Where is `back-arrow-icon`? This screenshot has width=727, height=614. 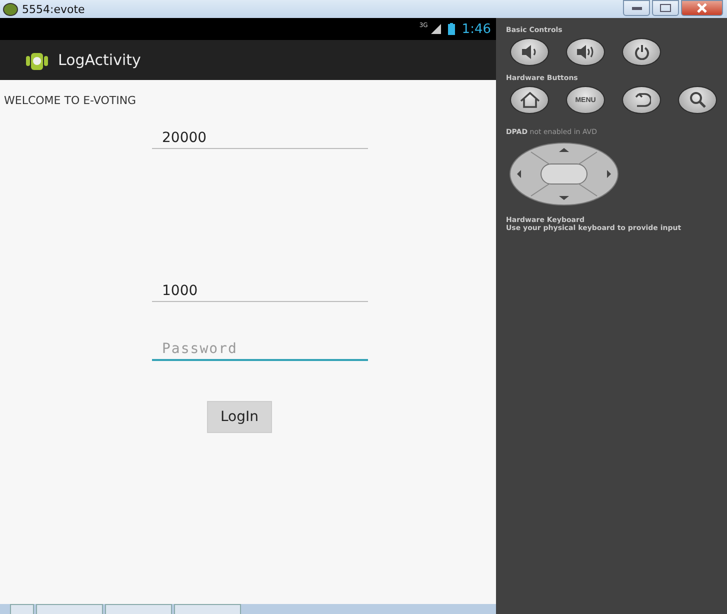 back-arrow-icon is located at coordinates (641, 100).